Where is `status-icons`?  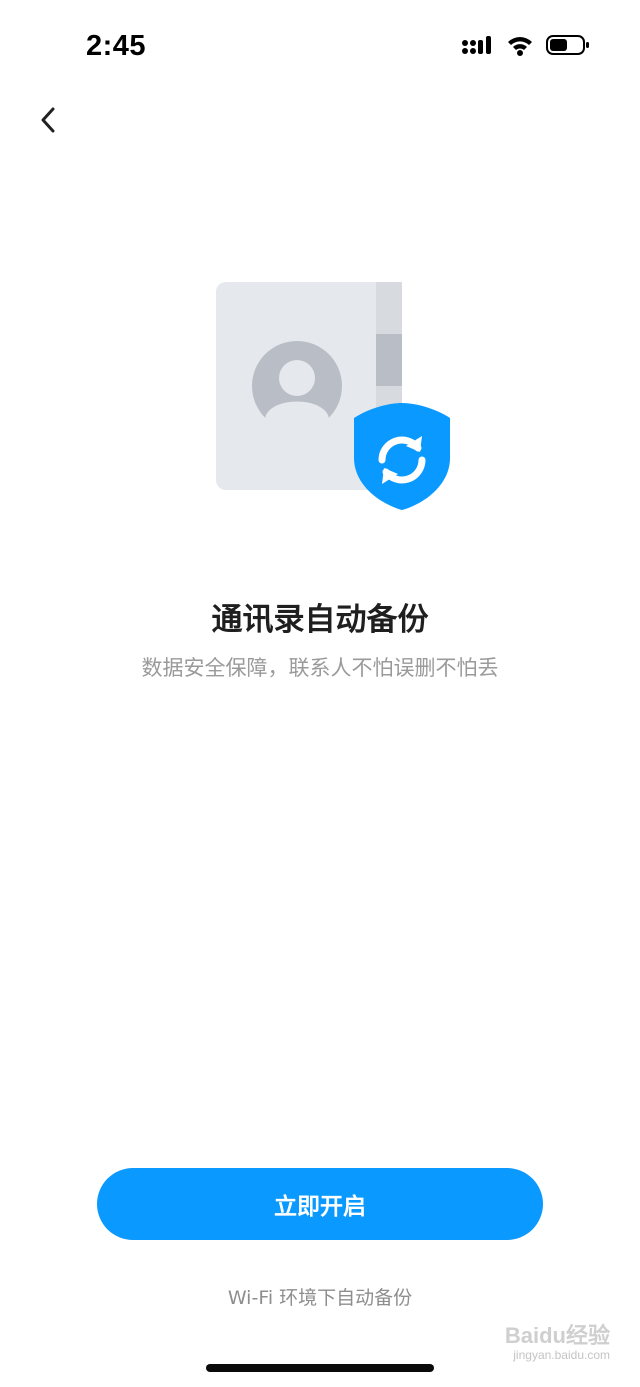 status-icons is located at coordinates (526, 47).